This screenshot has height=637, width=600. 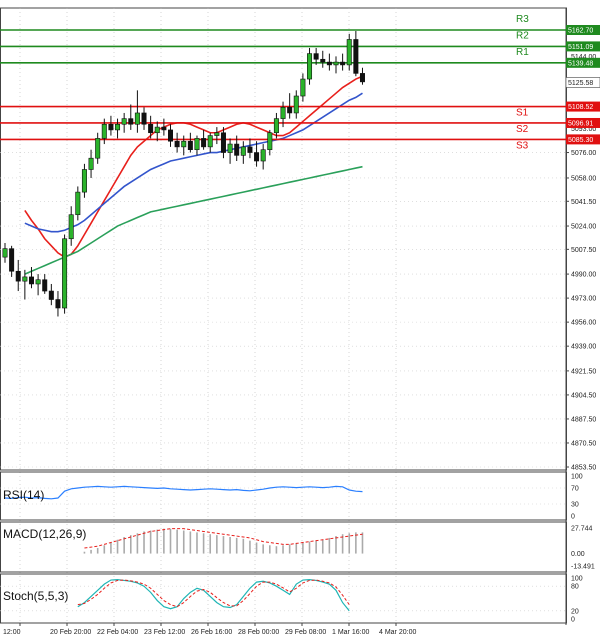 I want to click on price-tick-label: 4973.00, so click(x=583, y=299).